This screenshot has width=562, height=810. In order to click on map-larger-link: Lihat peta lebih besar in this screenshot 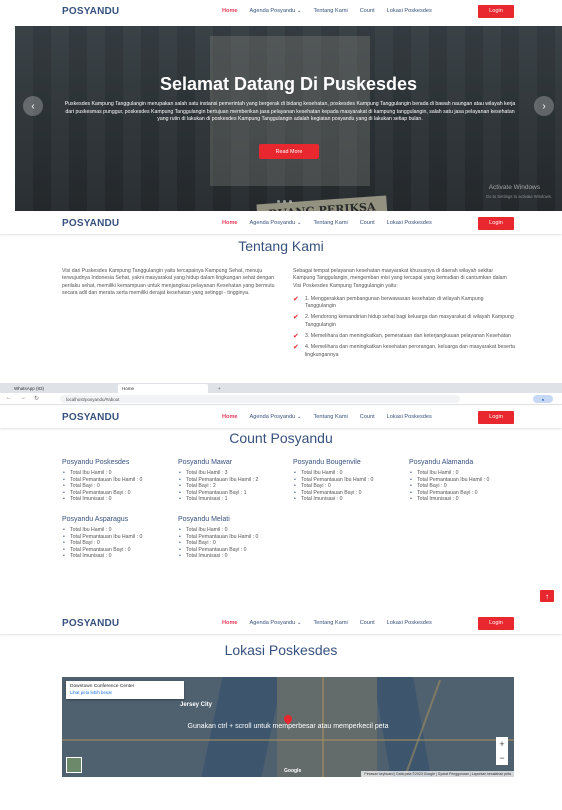, I will do `click(125, 692)`.